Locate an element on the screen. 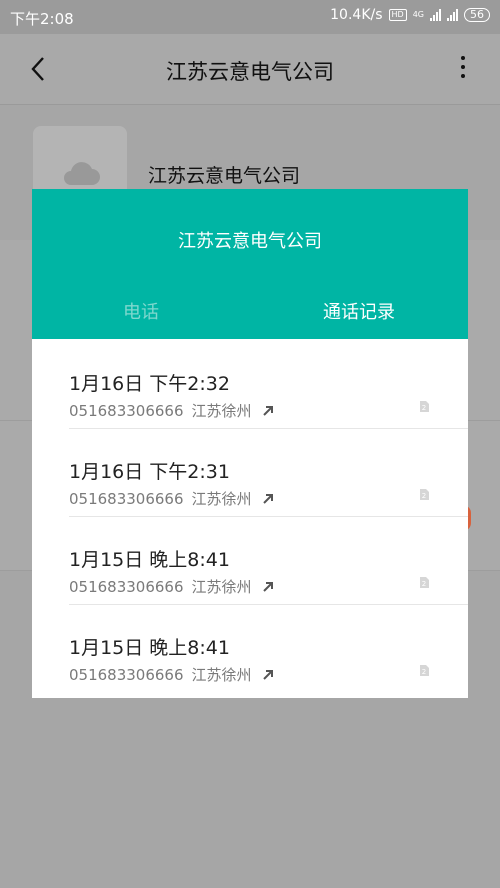 The height and width of the screenshot is (888, 500). call-log-item: 1月16日 下午2:32 051683306666 江苏徐州 2 is located at coordinates (250, 384).